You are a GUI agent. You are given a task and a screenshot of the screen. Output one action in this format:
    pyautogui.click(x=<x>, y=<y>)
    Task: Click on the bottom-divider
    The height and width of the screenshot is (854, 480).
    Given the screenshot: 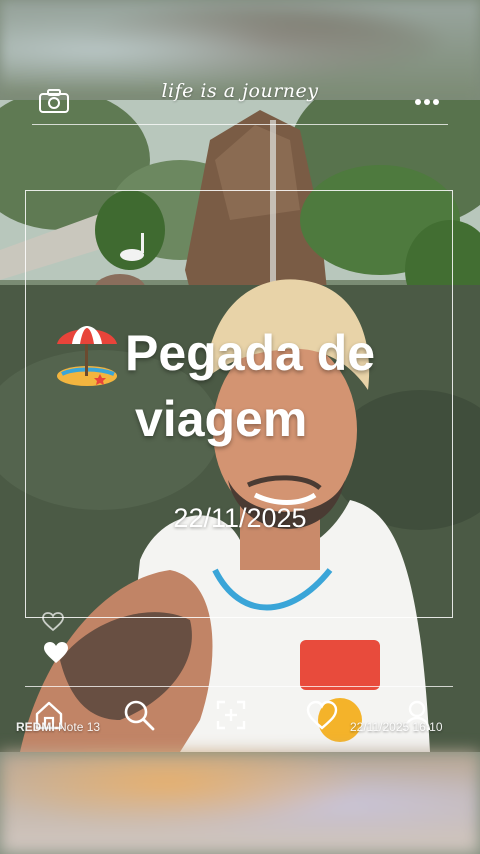 What is the action you would take?
    pyautogui.click(x=239, y=686)
    